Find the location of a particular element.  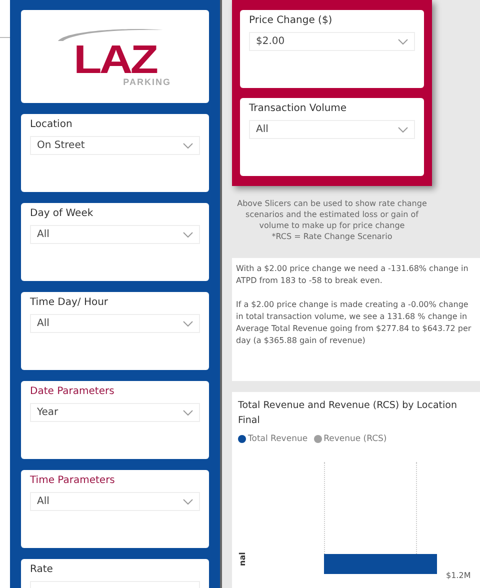

dropdown: On Street is located at coordinates (115, 145).